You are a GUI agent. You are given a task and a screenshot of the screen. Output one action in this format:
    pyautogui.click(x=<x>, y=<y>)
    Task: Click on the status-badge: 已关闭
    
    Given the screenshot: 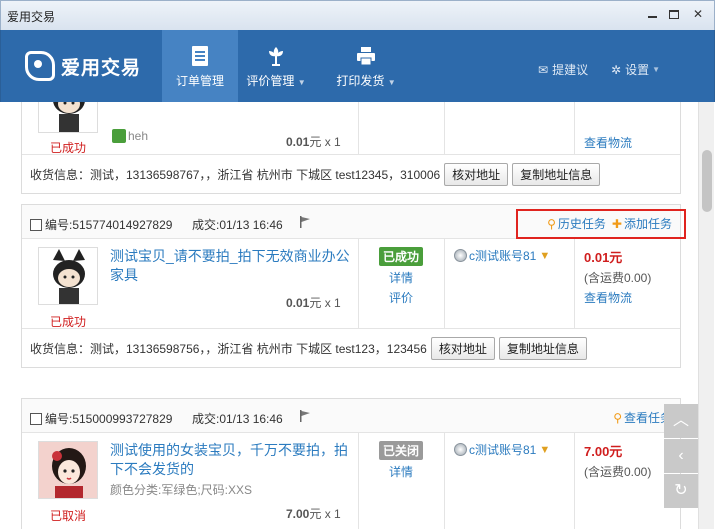 What is the action you would take?
    pyautogui.click(x=400, y=450)
    